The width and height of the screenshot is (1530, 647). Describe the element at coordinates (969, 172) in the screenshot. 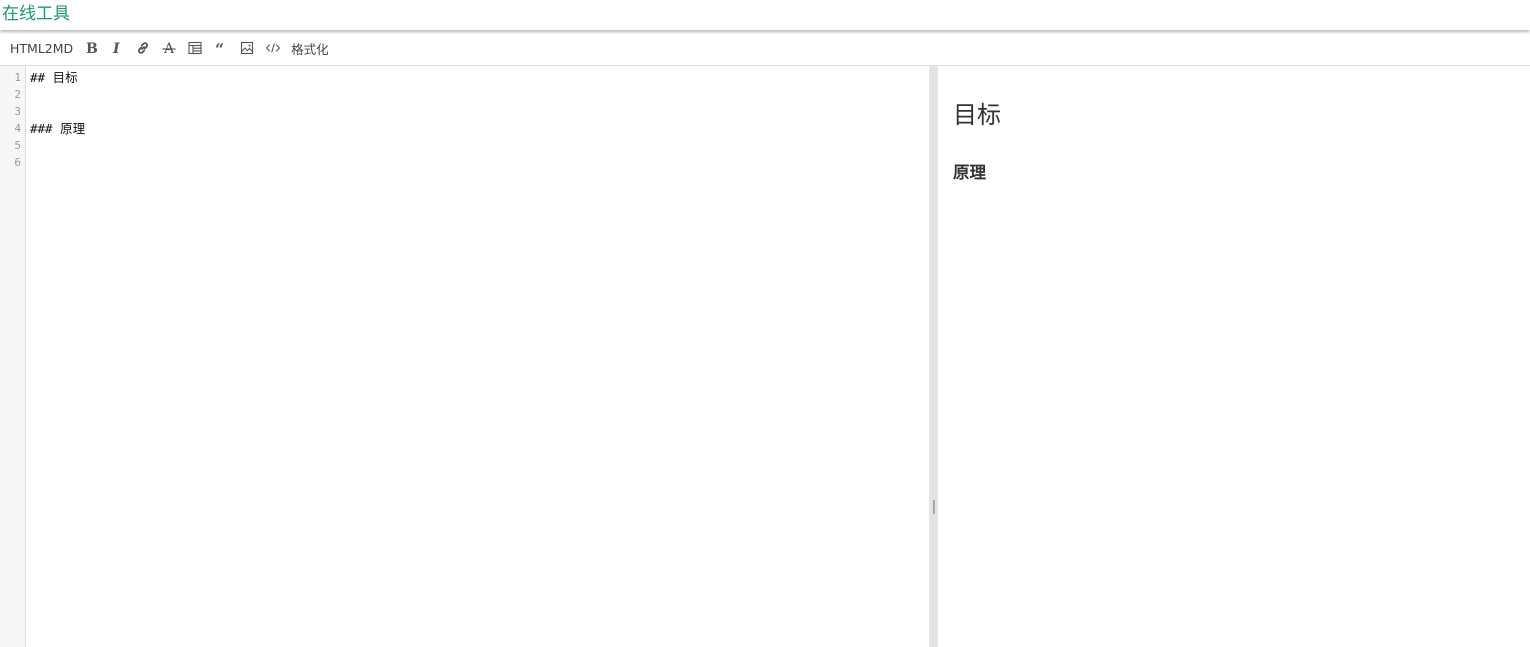

I see `preview-heading-3: 原理` at that location.